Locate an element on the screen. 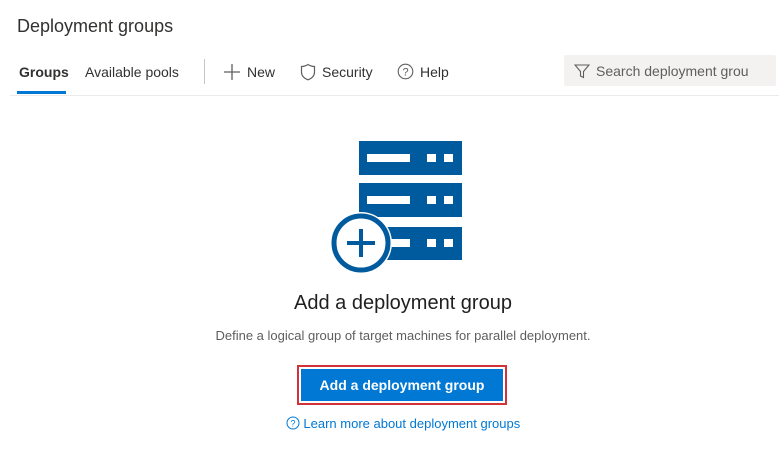  help-button: ? Help is located at coordinates (423, 71).